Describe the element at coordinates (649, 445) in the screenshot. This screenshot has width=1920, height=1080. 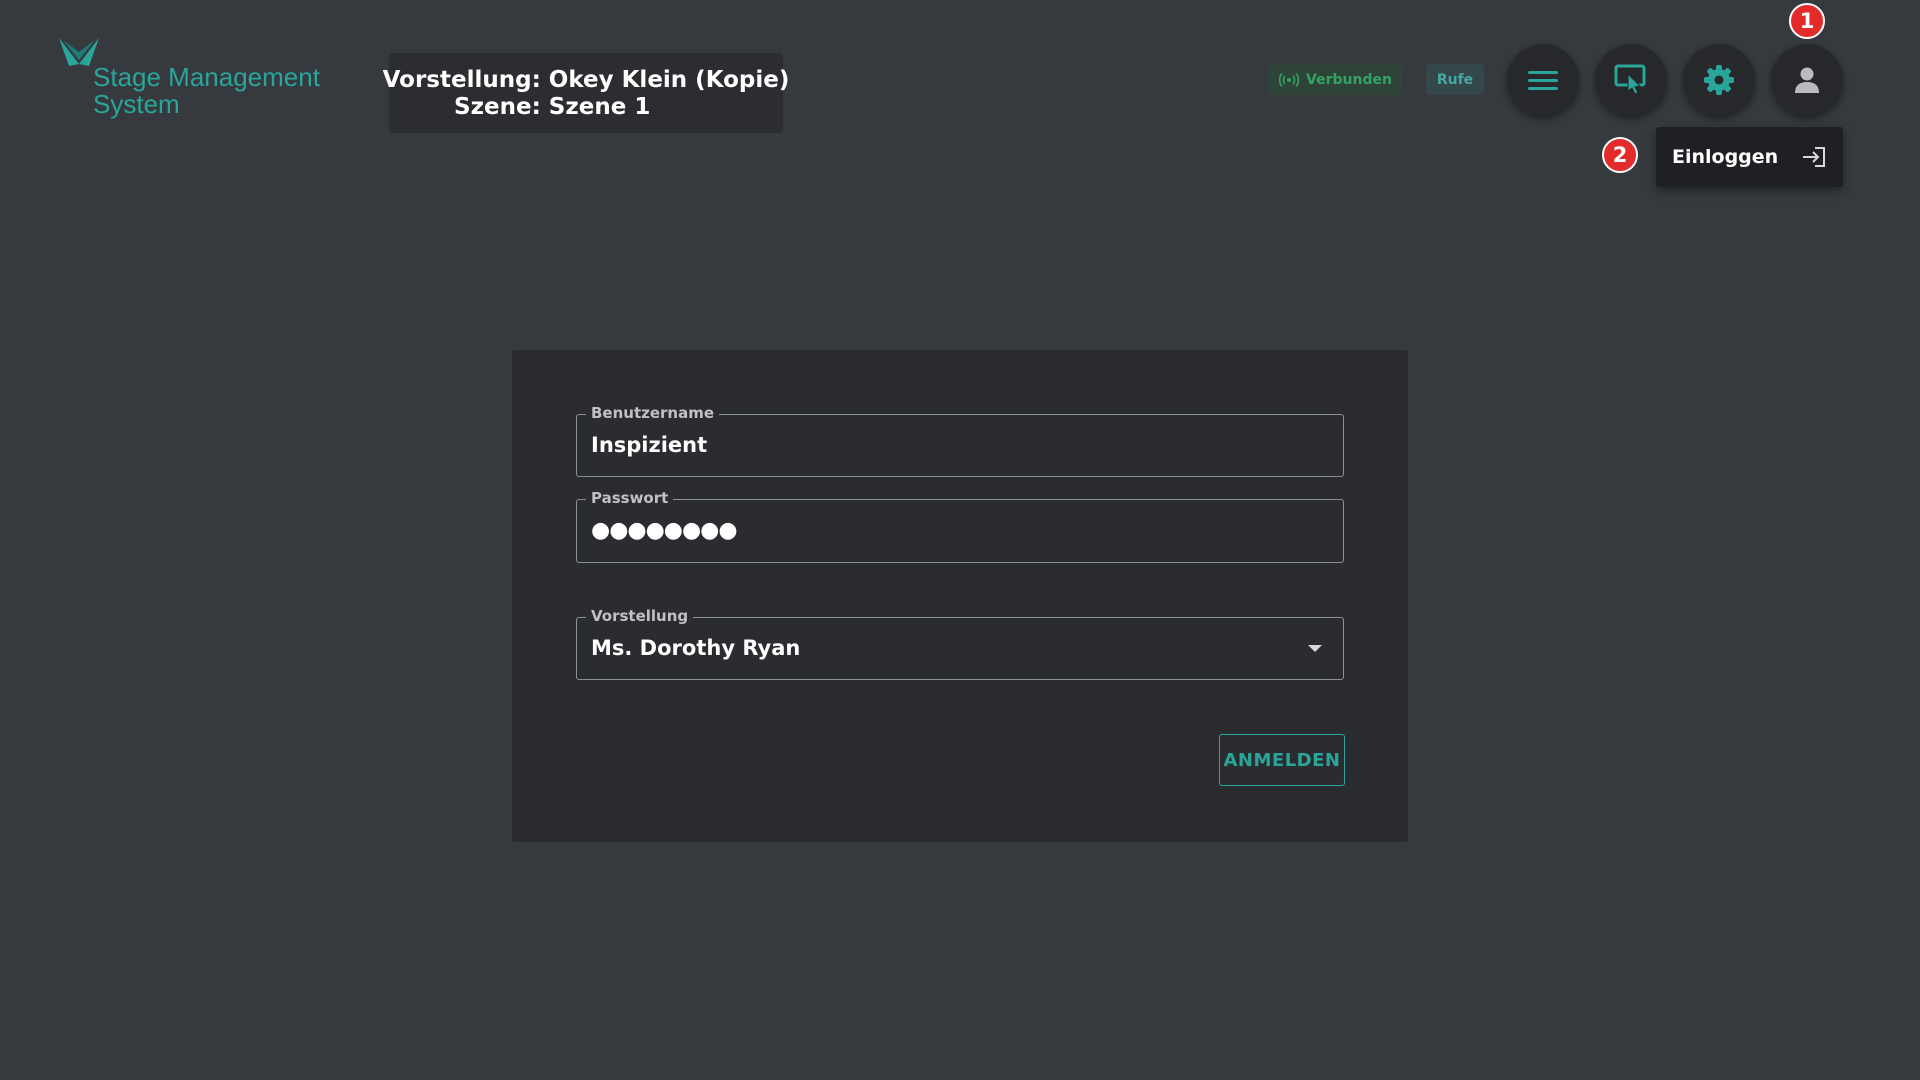
I see `username-input: Inspizient` at that location.